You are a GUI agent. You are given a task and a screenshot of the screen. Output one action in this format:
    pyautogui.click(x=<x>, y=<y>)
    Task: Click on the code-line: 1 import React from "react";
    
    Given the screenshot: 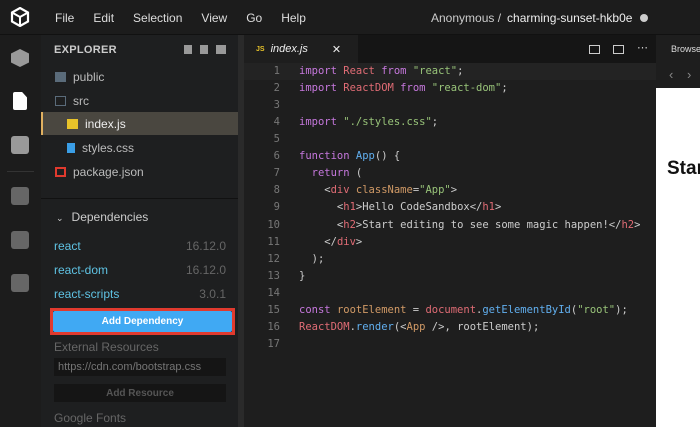 What is the action you would take?
    pyautogui.click(x=450, y=71)
    